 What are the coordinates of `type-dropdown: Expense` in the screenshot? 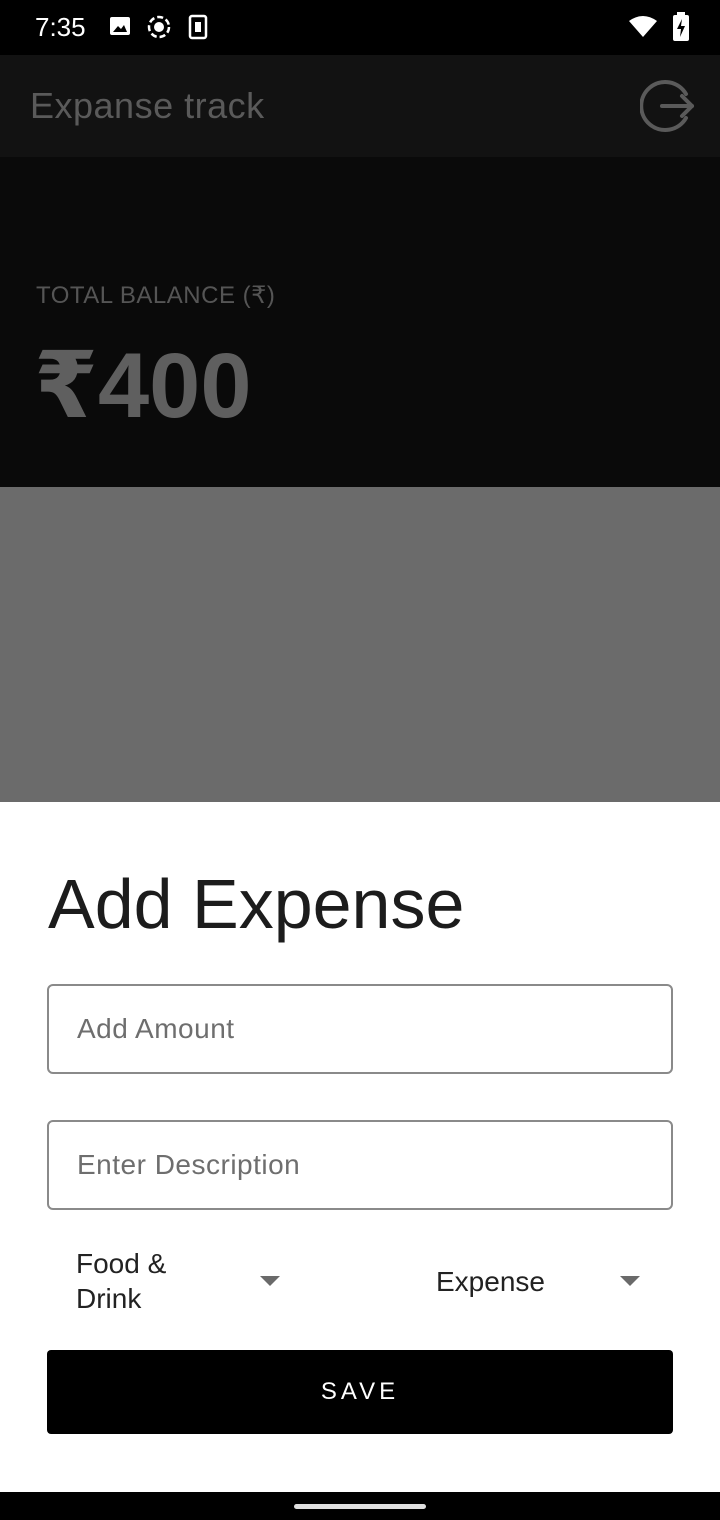 It's located at (541, 1281).